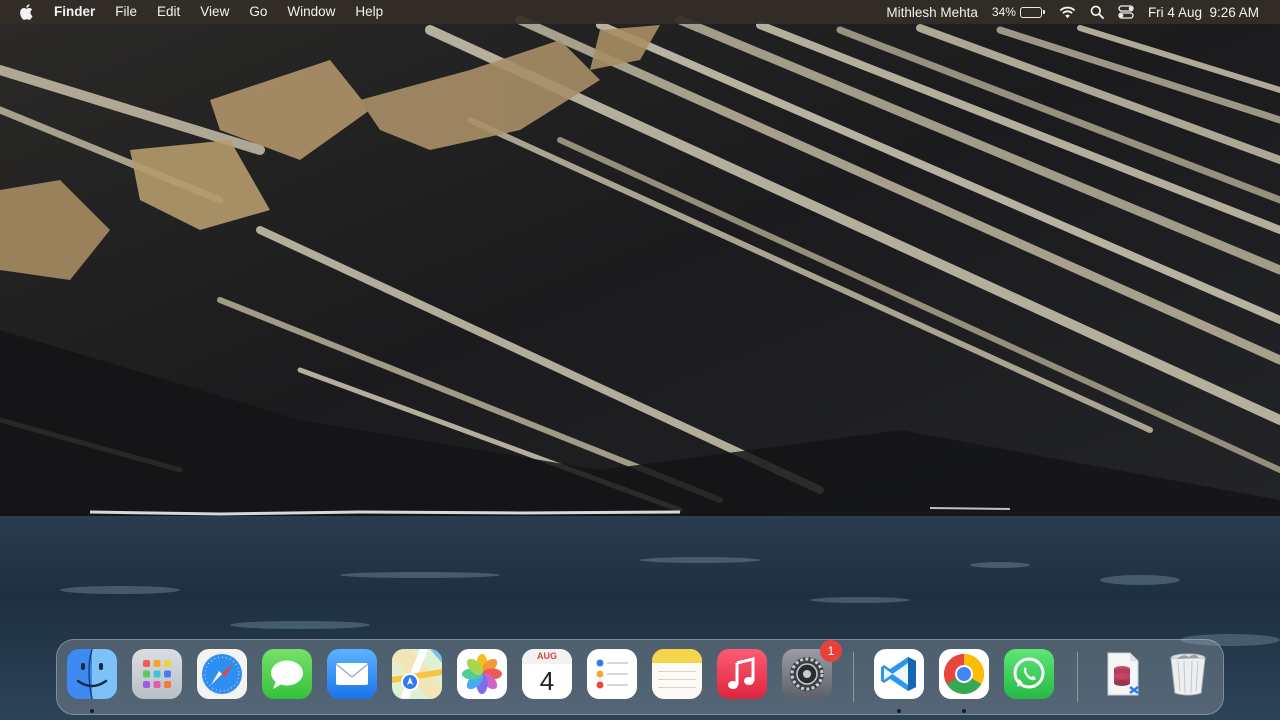 The height and width of the screenshot is (720, 1280). I want to click on dock-item-trash, so click(1188, 674).